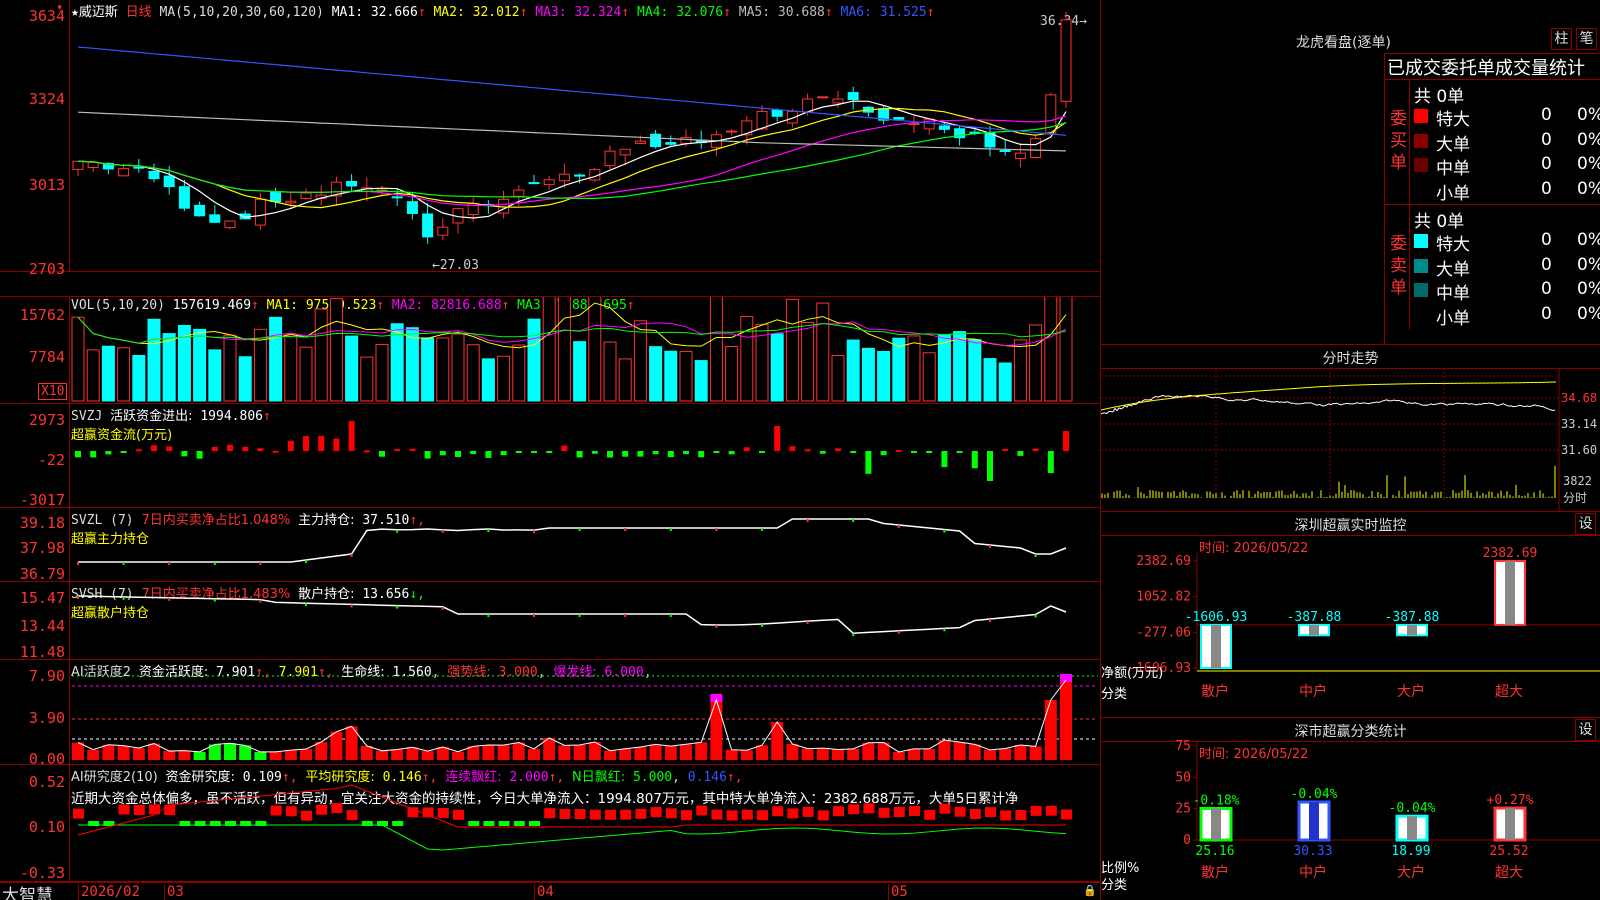 Image resolution: width=1600 pixels, height=900 pixels. I want to click on sz-class-xlabel: 分类, so click(1114, 885).